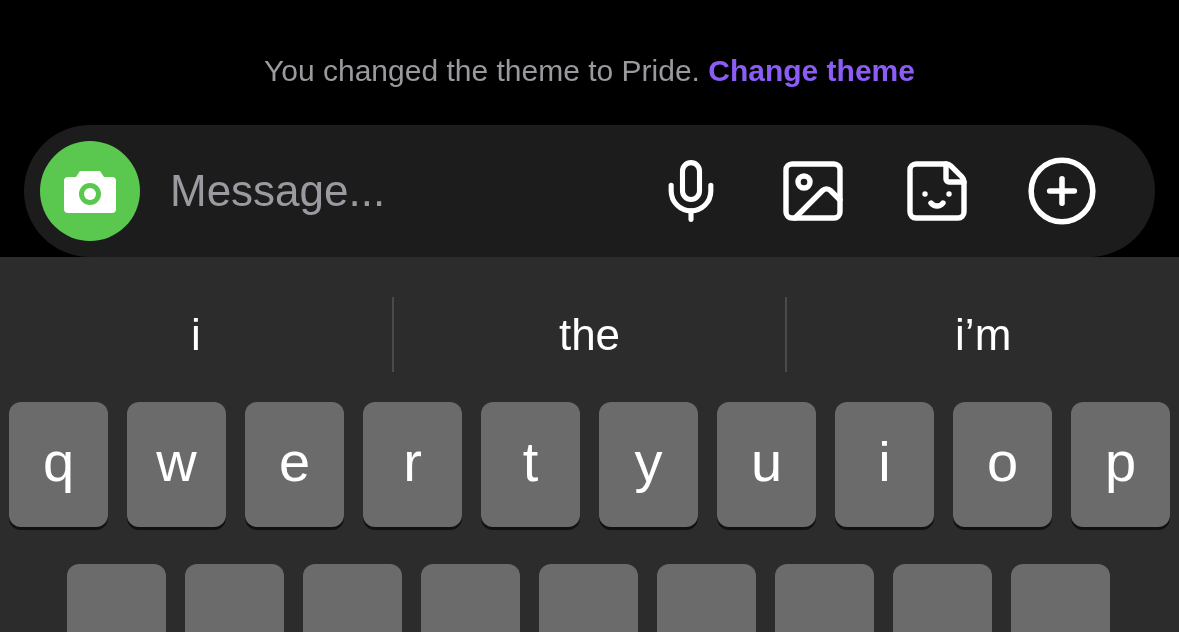  What do you see at coordinates (589, 71) in the screenshot?
I see `theme-notice: You changed the theme to Pride. Change theme` at bounding box center [589, 71].